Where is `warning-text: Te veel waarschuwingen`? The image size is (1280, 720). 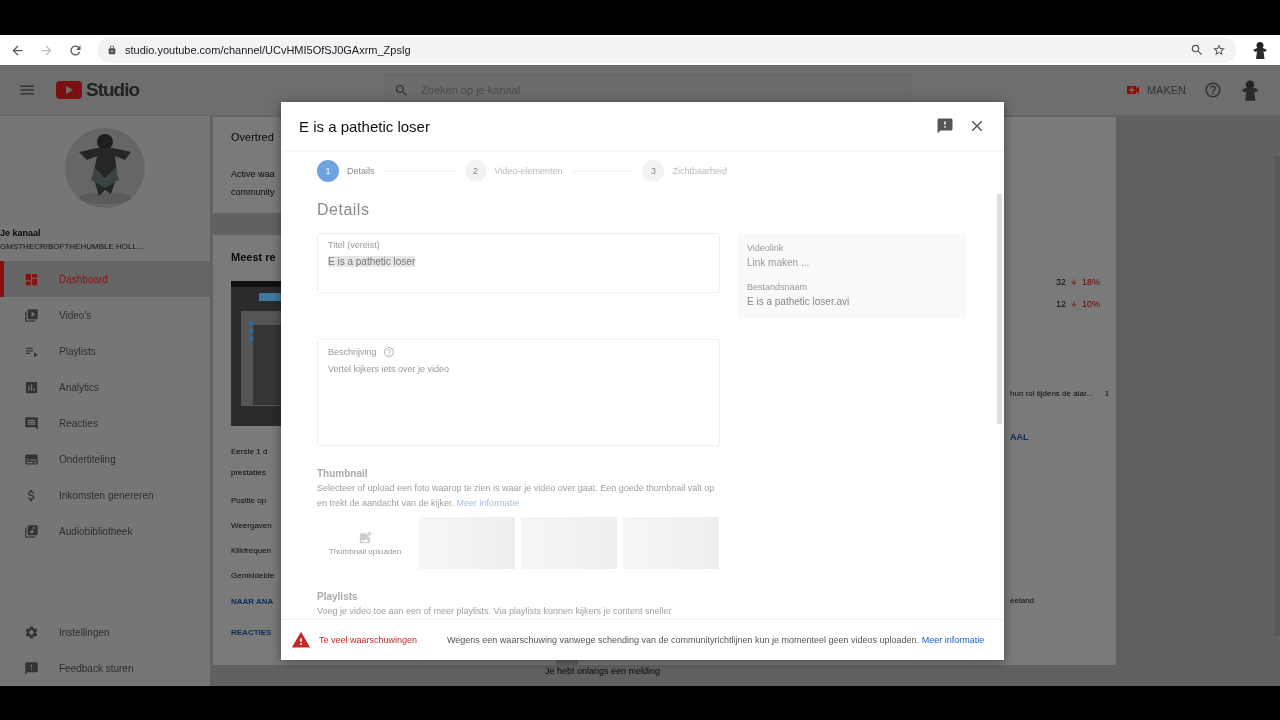 warning-text: Te veel waarschuwingen is located at coordinates (369, 640).